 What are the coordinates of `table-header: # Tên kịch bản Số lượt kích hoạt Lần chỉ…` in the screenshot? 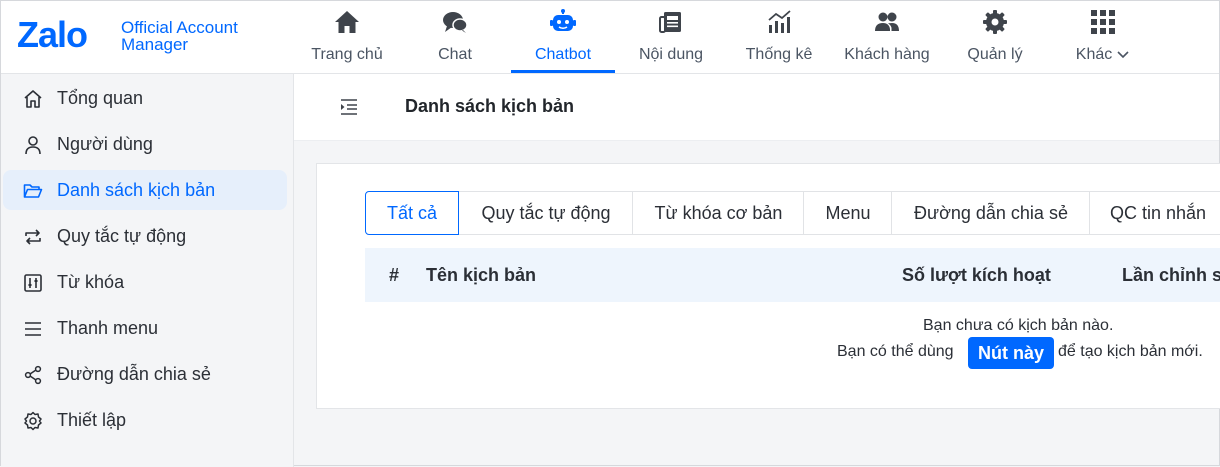 It's located at (792, 275).